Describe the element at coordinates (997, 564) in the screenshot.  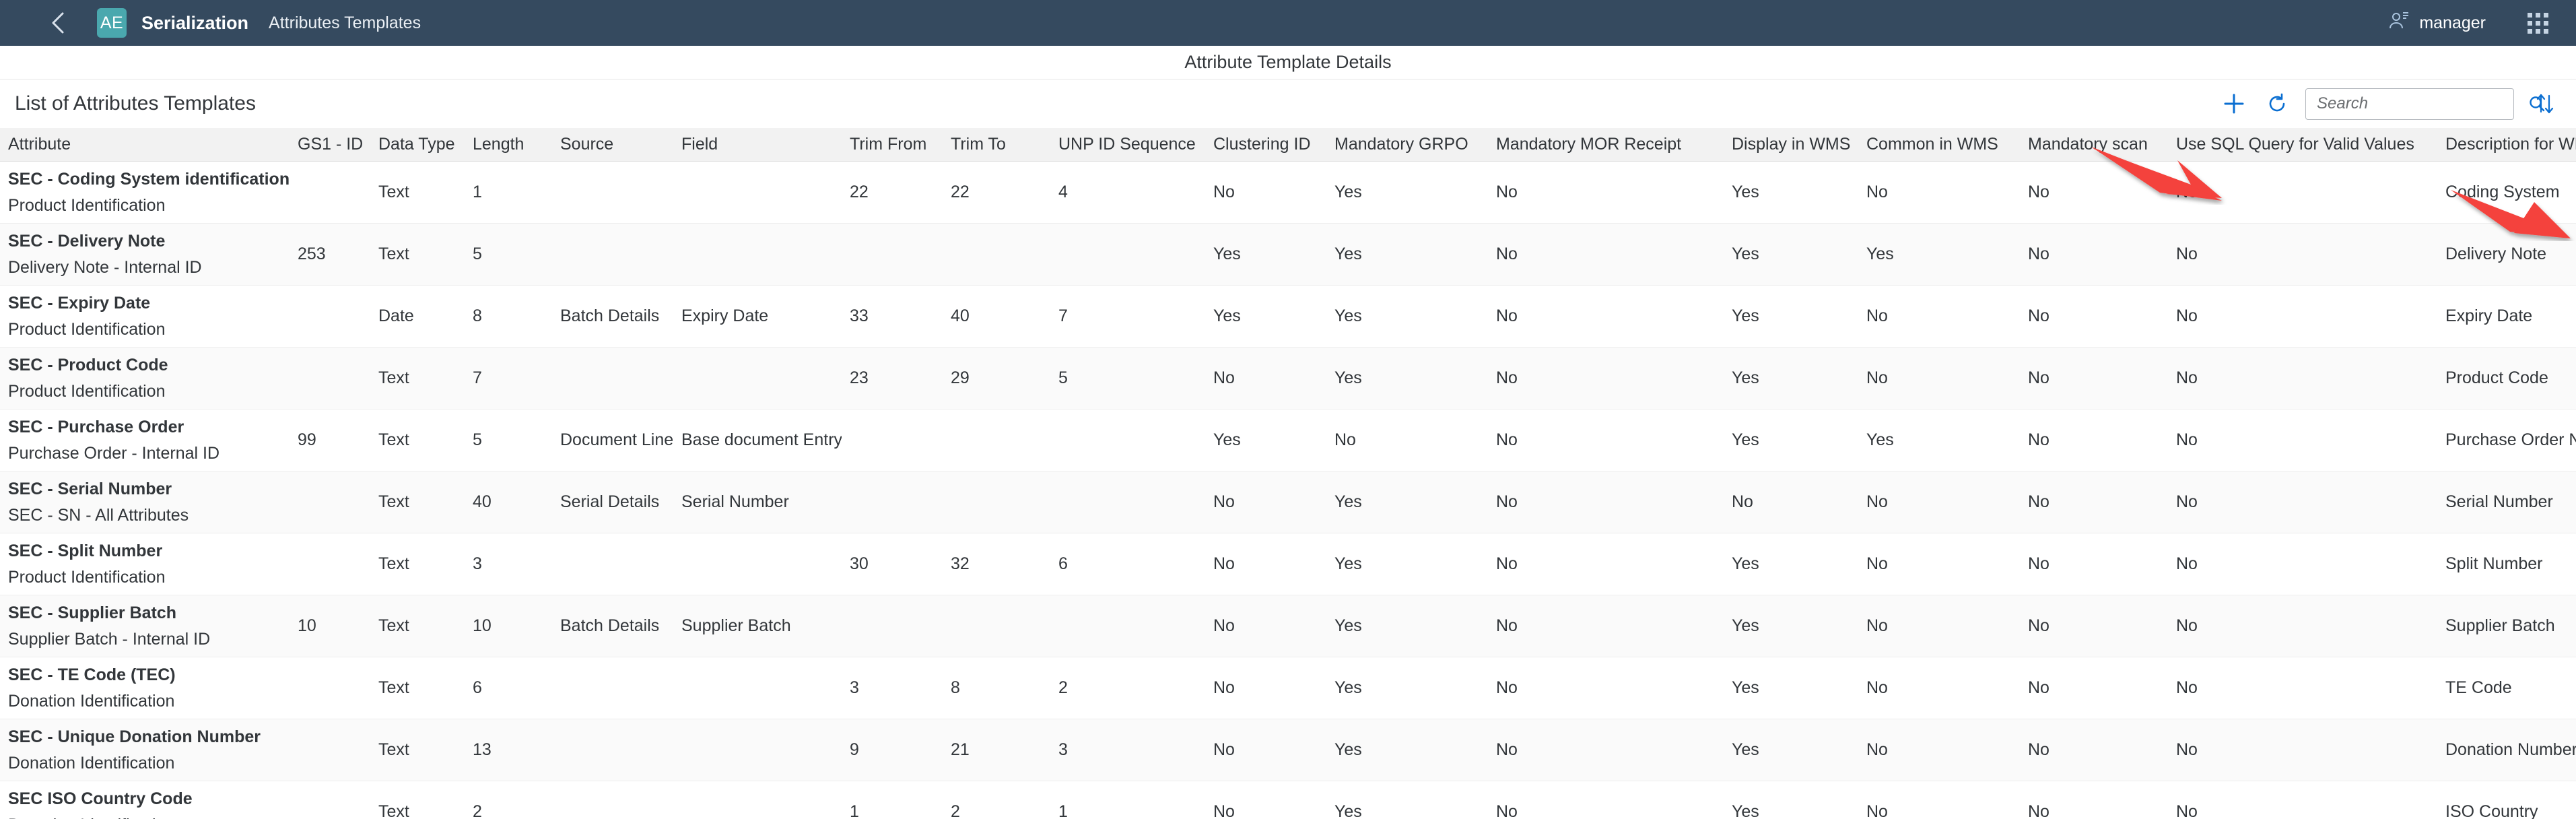
I see `cell-trim-to: 32` at that location.